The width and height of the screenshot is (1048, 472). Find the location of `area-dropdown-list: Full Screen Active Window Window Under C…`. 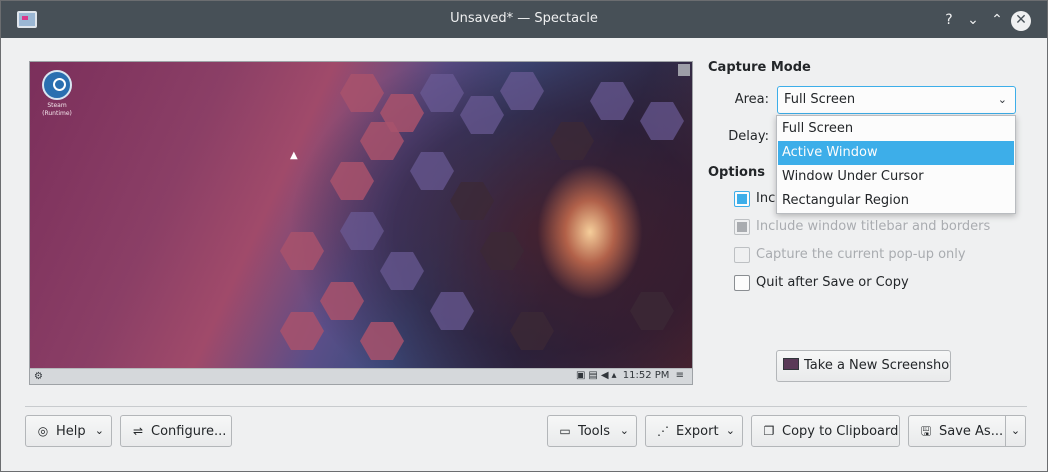

area-dropdown-list: Full Screen Active Window Window Under C… is located at coordinates (896, 164).